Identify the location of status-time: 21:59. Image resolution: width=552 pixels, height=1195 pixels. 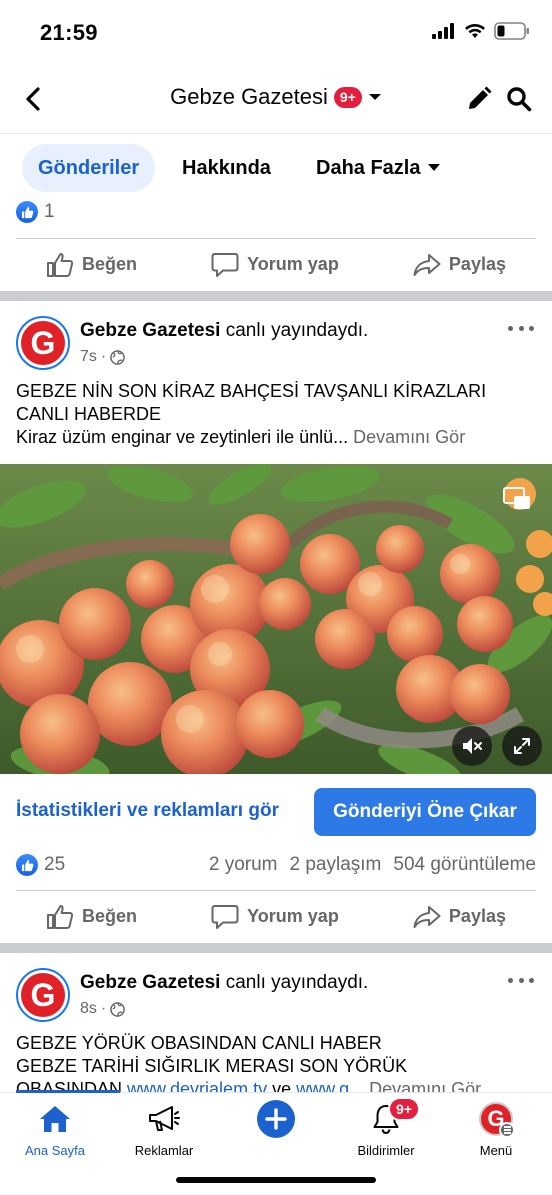
(69, 32).